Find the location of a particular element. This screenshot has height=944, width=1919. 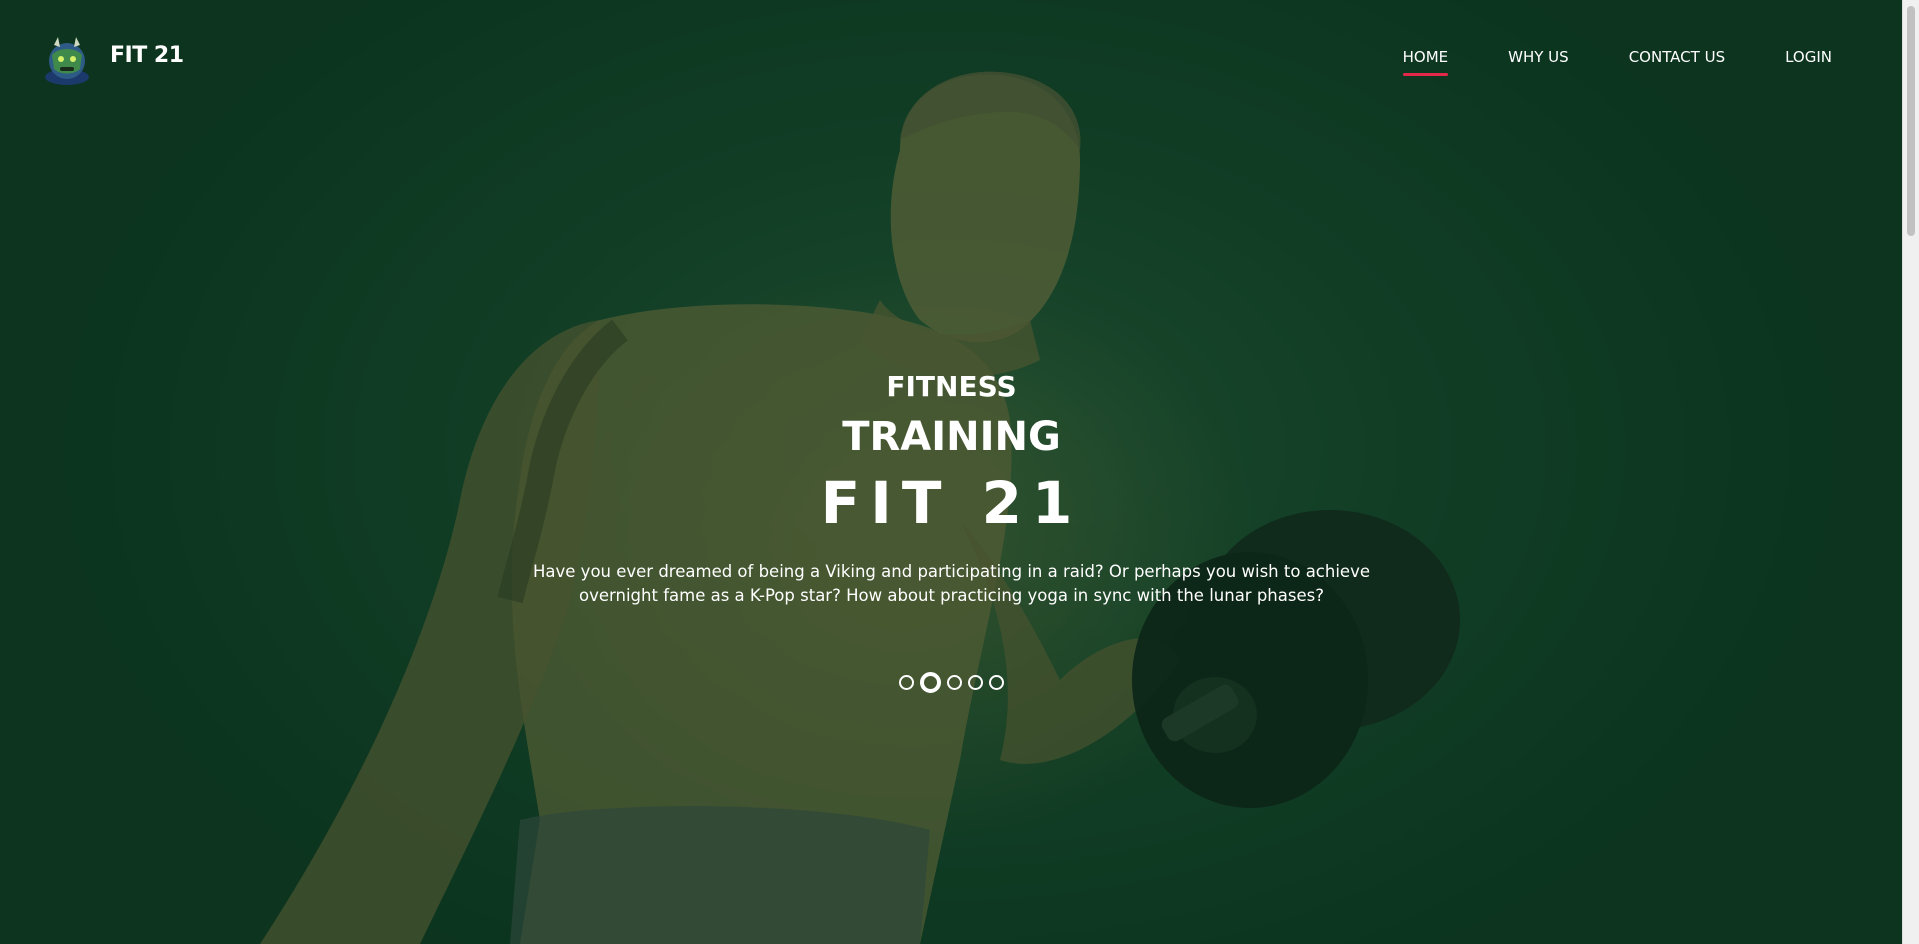

nav-home: HOME is located at coordinates (1425, 62).